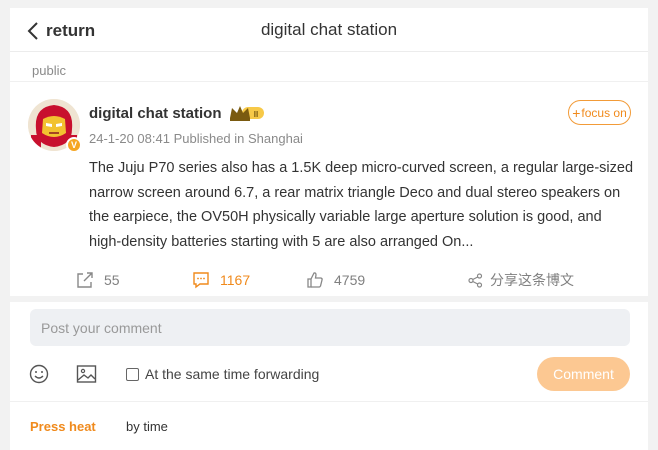  I want to click on action-bar: 55 1167 4759 分享这条博文, so click(329, 280).